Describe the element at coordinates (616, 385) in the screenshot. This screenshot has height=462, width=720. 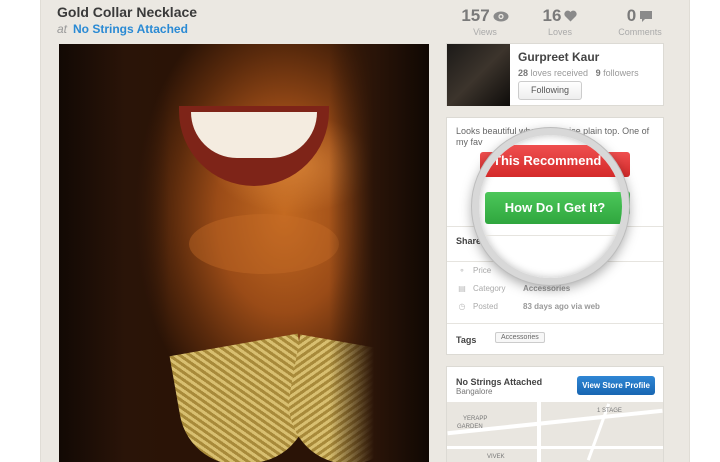
I see `view-store-profile-button: View Store Profile` at that location.